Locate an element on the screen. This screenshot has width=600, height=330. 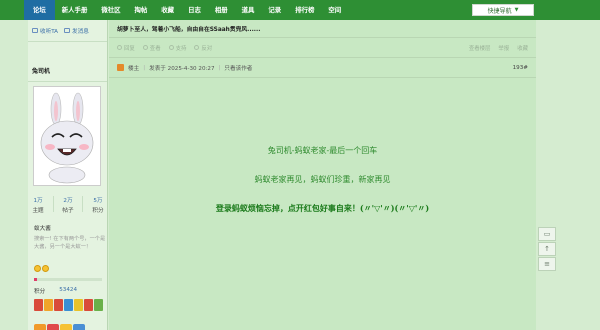
level-progress-fill is located at coordinates (36, 279).